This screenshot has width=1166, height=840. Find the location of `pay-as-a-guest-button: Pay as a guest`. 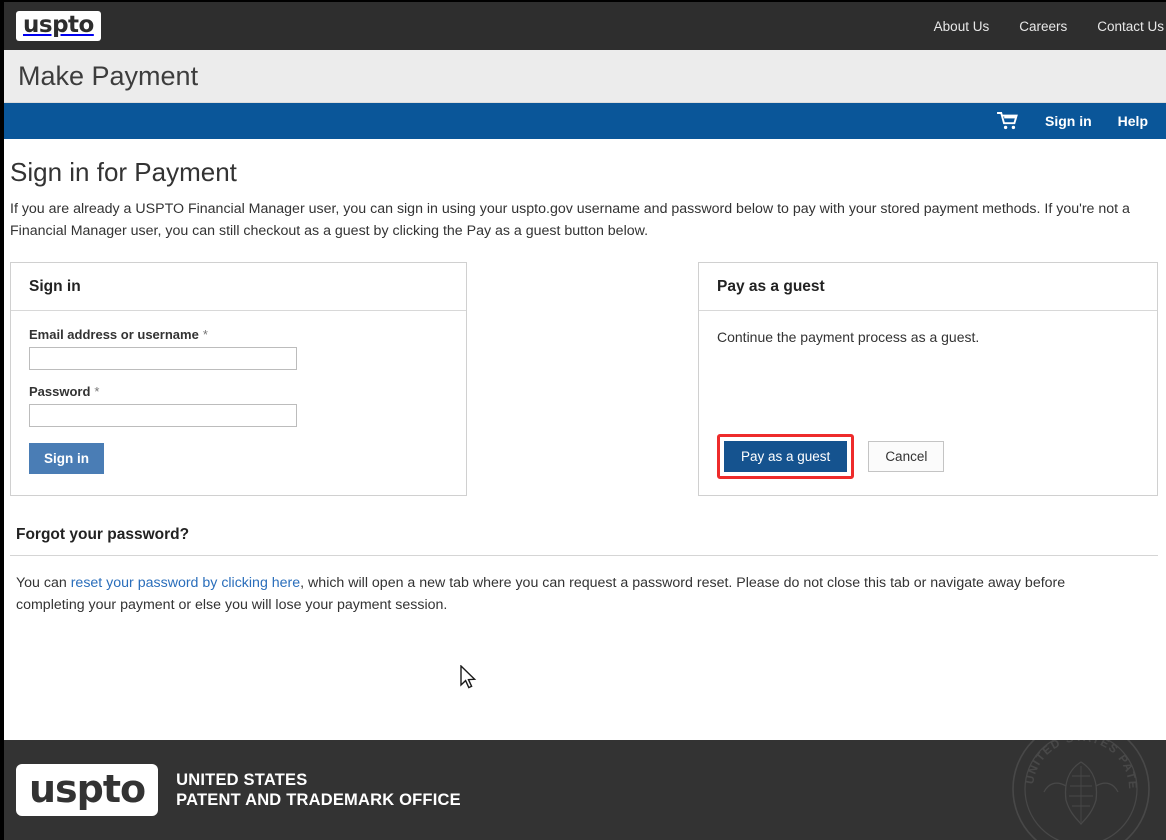

pay-as-a-guest-button: Pay as a guest is located at coordinates (786, 456).